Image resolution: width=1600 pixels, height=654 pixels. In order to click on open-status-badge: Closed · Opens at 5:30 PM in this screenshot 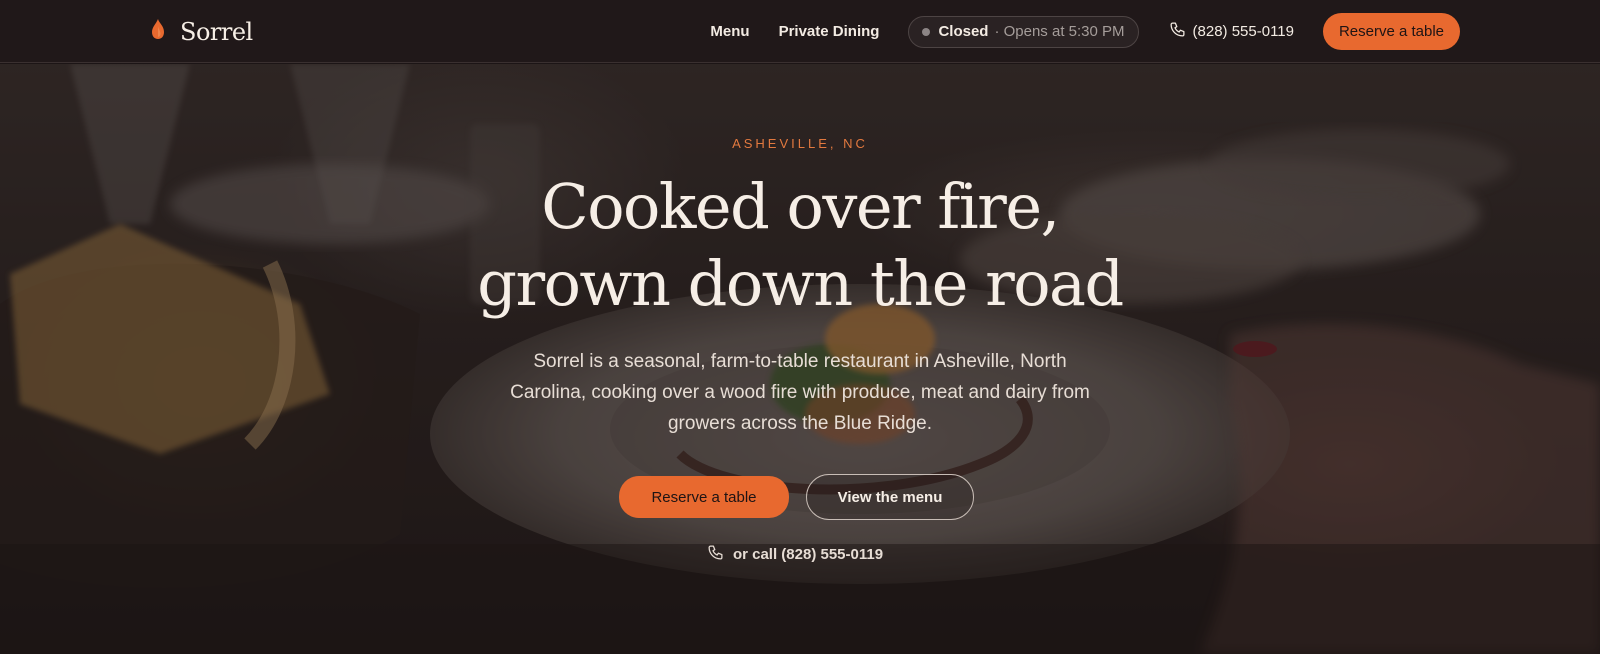, I will do `click(1023, 31)`.